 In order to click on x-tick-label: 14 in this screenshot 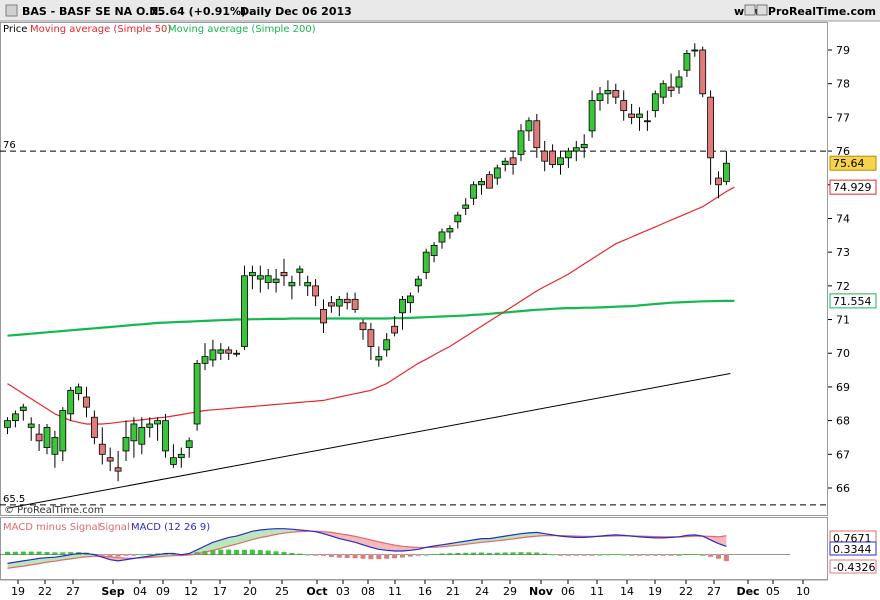, I will do `click(627, 591)`.